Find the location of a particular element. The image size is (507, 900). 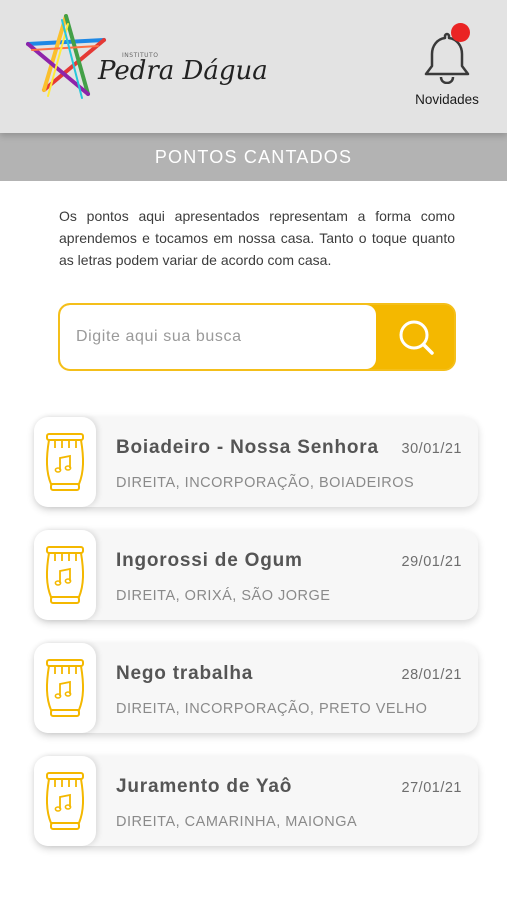

app-header: INSTITUTO Pedra Dágua Novidades is located at coordinates (253, 66).